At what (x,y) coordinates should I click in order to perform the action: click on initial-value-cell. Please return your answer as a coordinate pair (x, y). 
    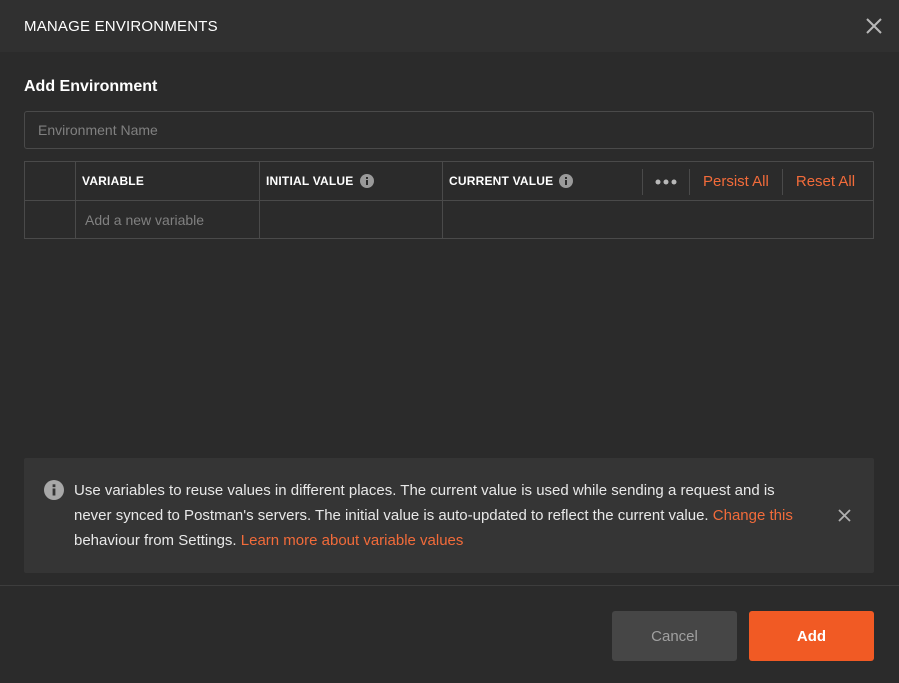
    Looking at the image, I should click on (351, 220).